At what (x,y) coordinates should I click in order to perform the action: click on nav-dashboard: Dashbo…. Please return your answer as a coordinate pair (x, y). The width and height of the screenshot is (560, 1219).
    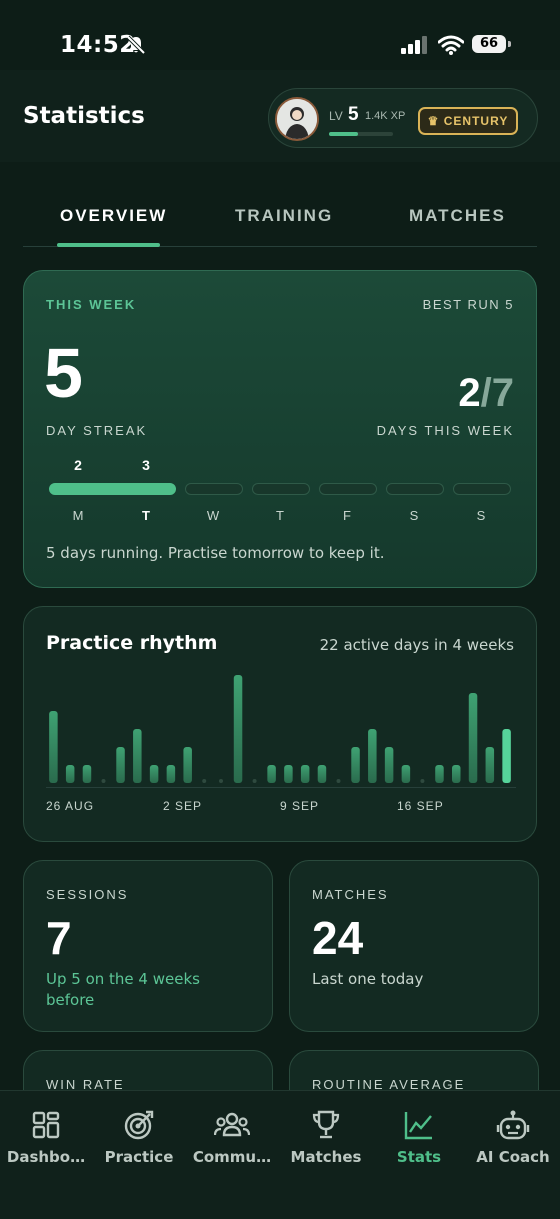
    Looking at the image, I should click on (46, 1137).